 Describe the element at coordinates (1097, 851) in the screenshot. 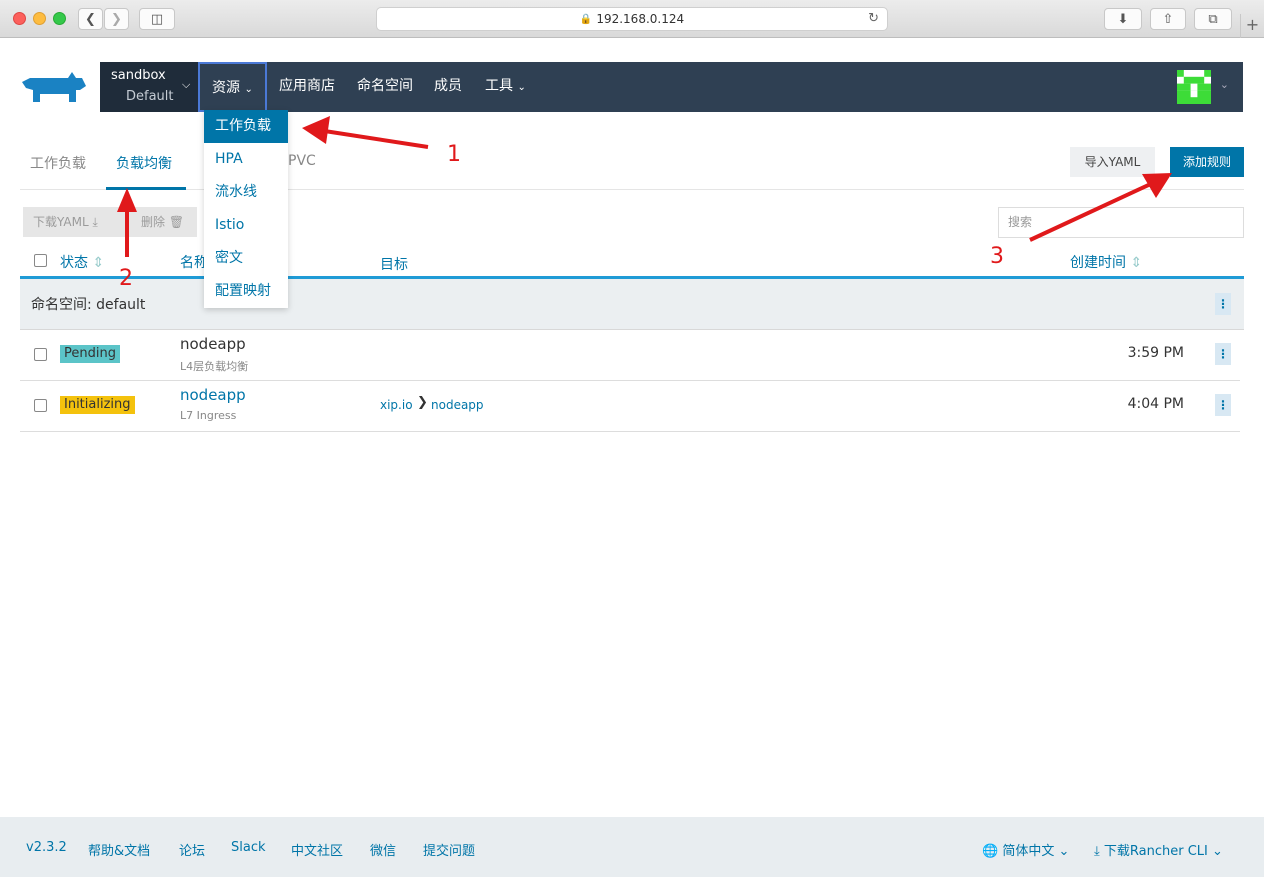

I see `download-icon: ⤓` at that location.